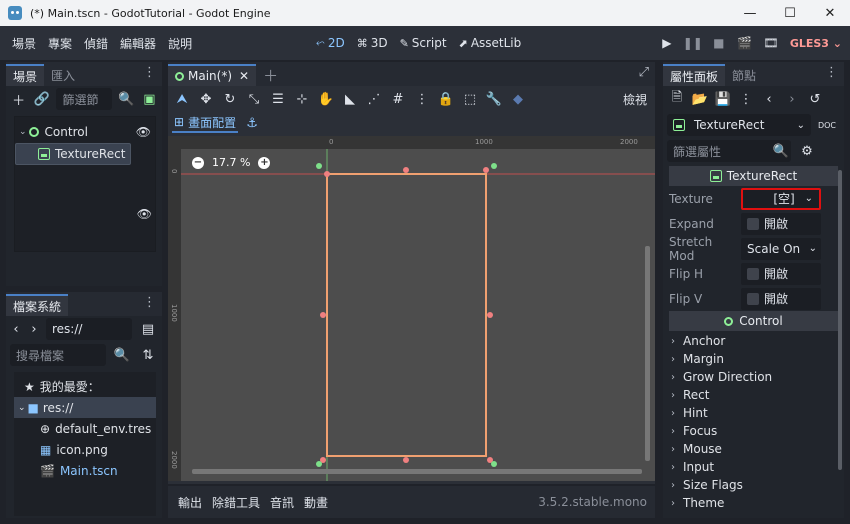 This screenshot has height=524, width=850. What do you see at coordinates (374, 99) in the screenshot?
I see `smart-snap-icon: ⋰` at bounding box center [374, 99].